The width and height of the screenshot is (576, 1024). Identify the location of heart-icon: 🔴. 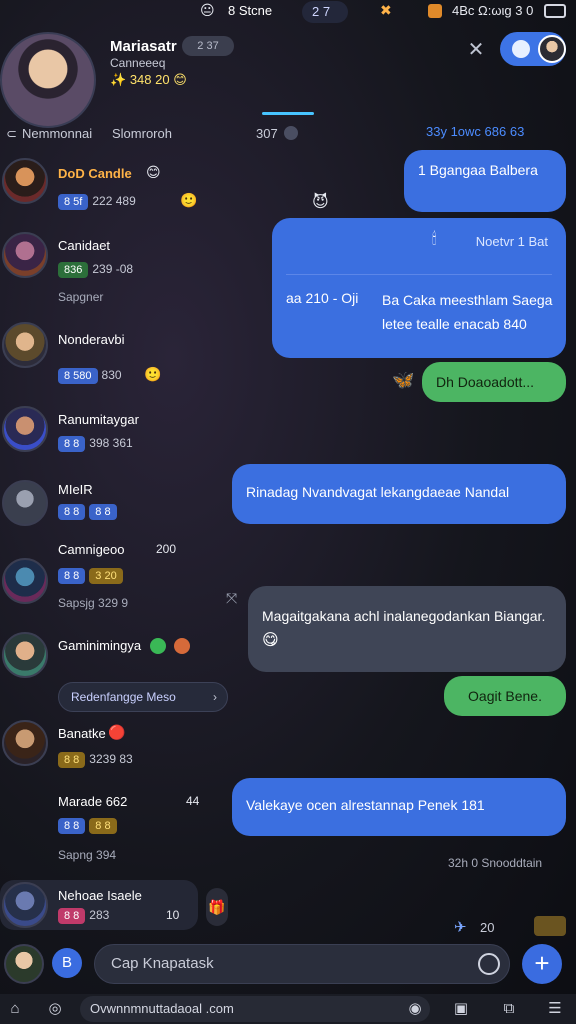
(117, 732).